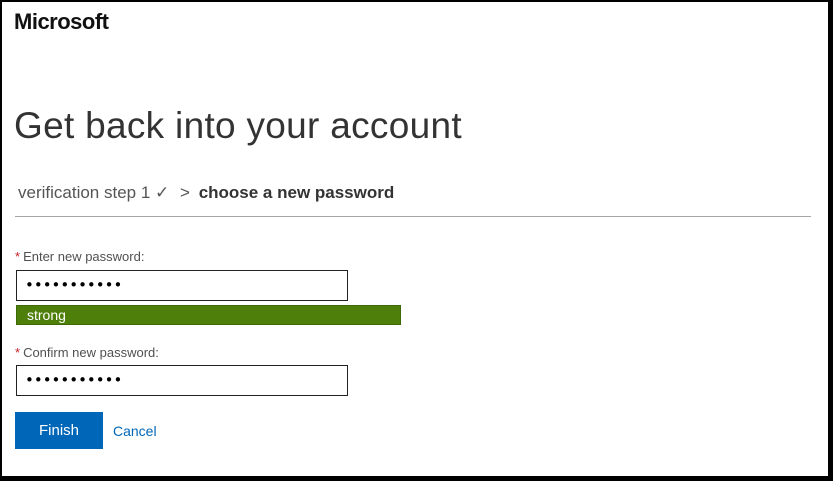  Describe the element at coordinates (84, 192) in the screenshot. I see `completed-step-label: verification step 1` at that location.